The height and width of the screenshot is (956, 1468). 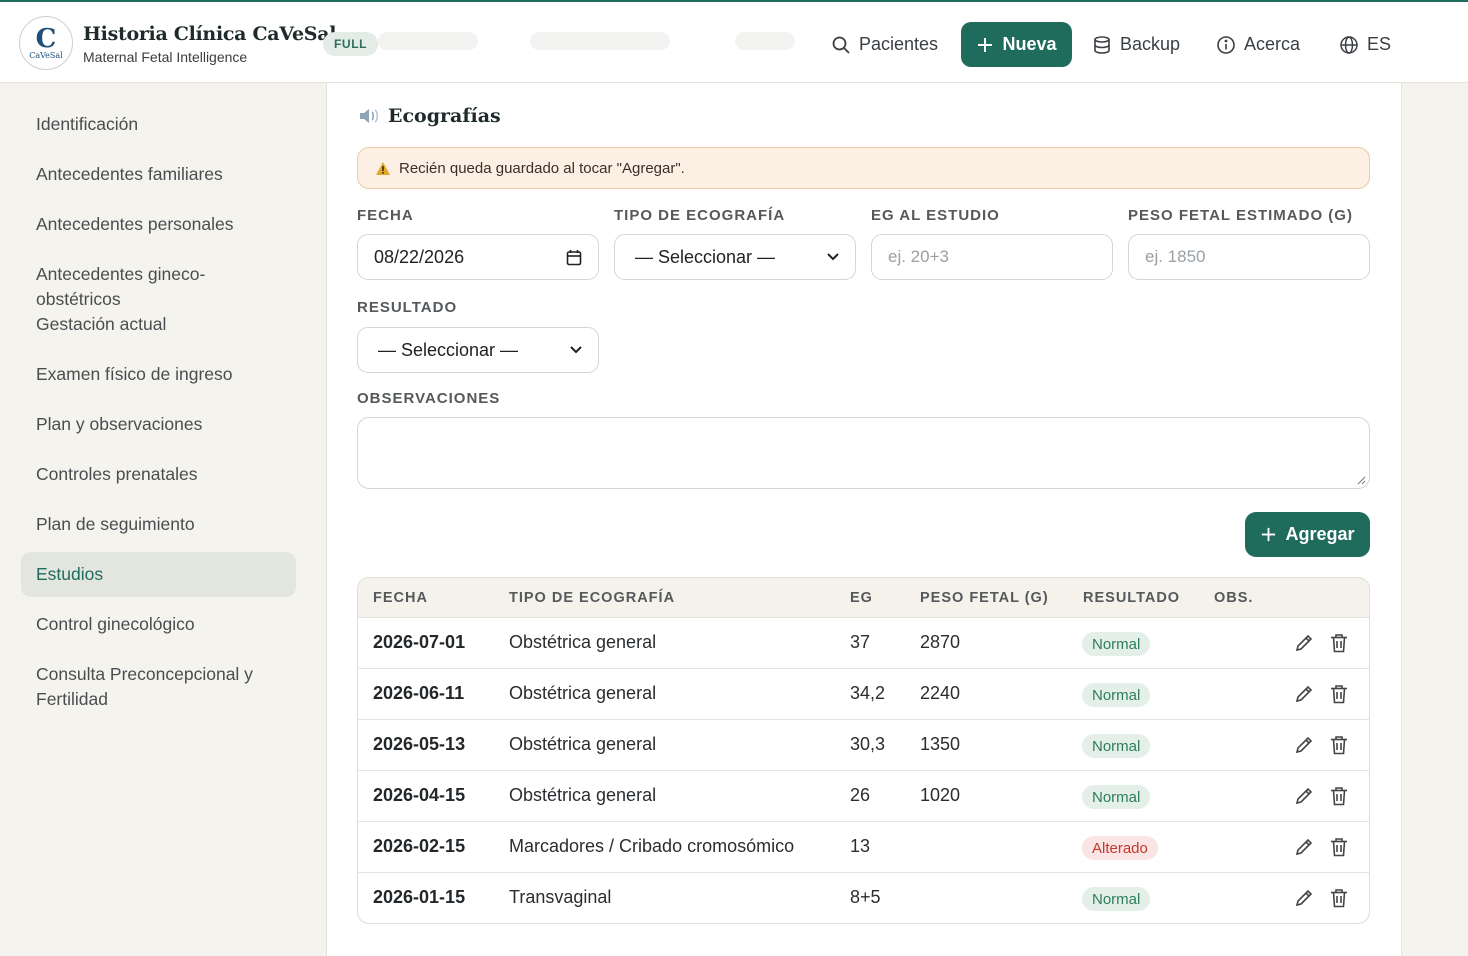 I want to click on type-select: — Seleccionar —, so click(x=735, y=257).